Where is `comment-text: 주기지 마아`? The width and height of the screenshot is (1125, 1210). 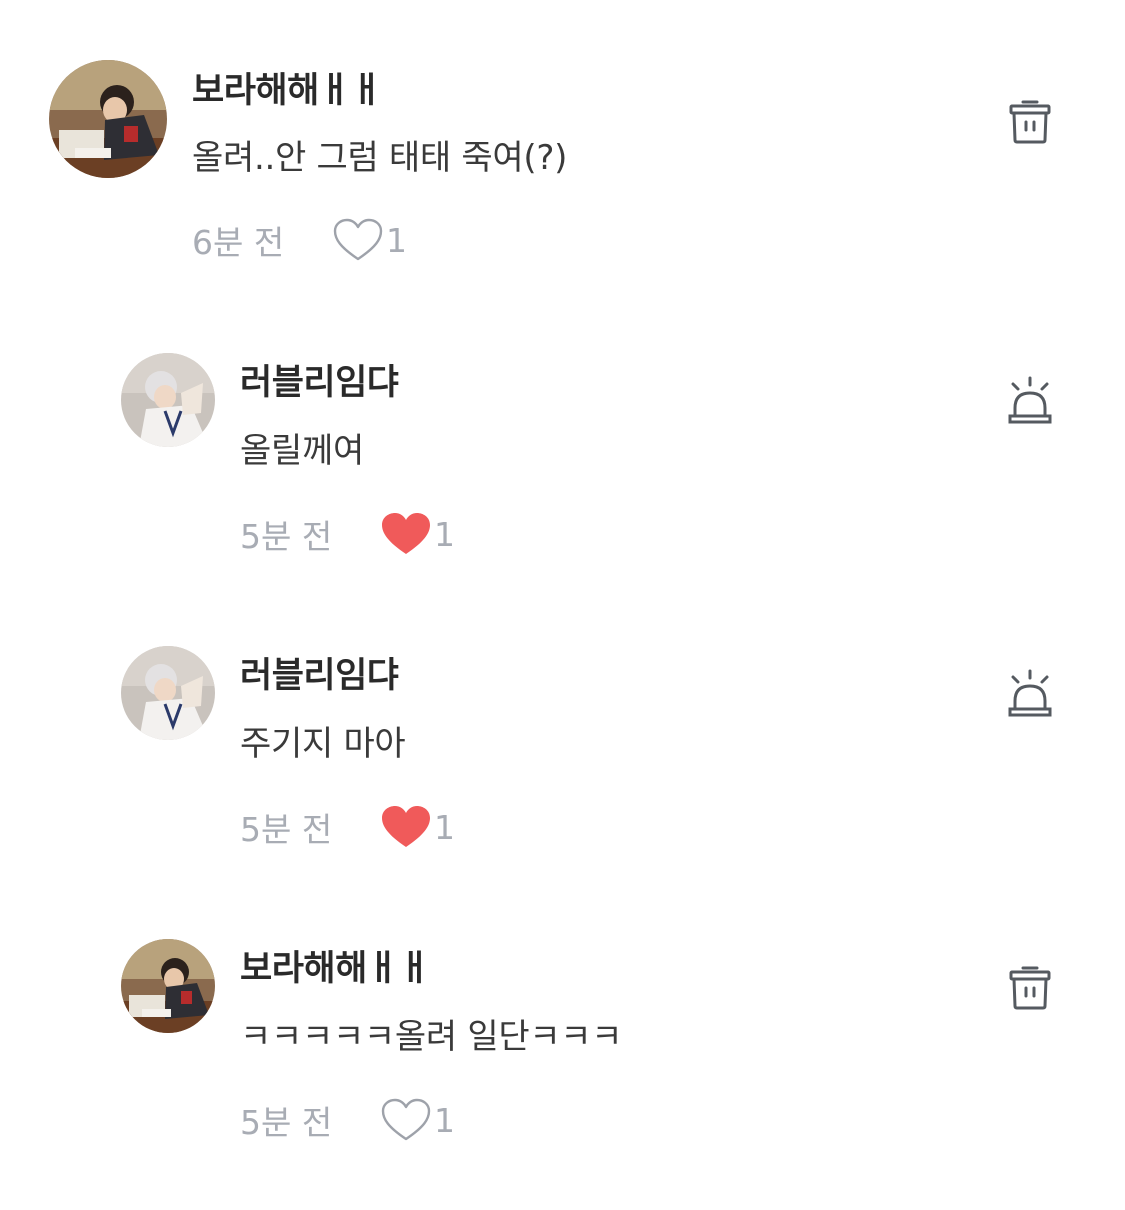
comment-text: 주기지 마아 is located at coordinates (323, 744).